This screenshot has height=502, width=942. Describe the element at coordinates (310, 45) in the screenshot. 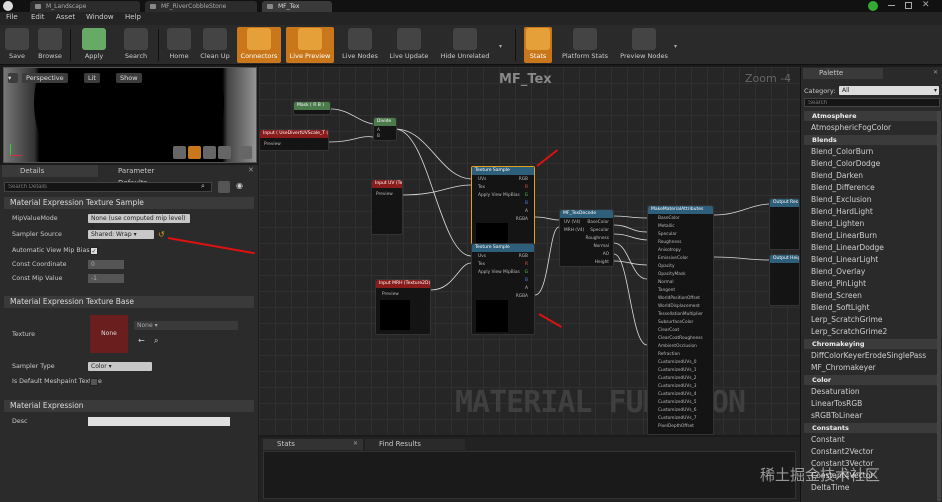

I see `live-preview-button: Live Preview` at that location.